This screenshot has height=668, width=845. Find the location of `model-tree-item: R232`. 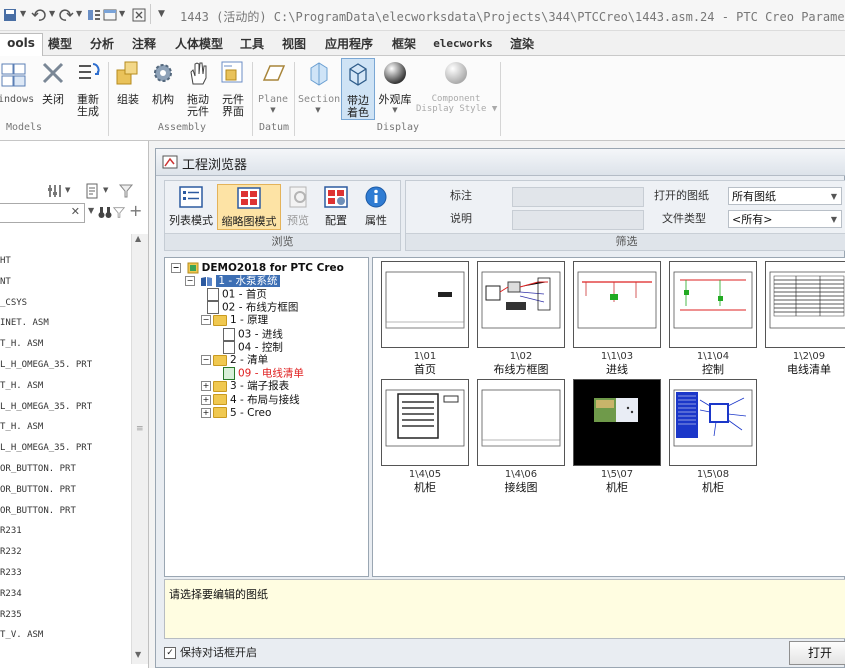

model-tree-item: R232 is located at coordinates (11, 552).